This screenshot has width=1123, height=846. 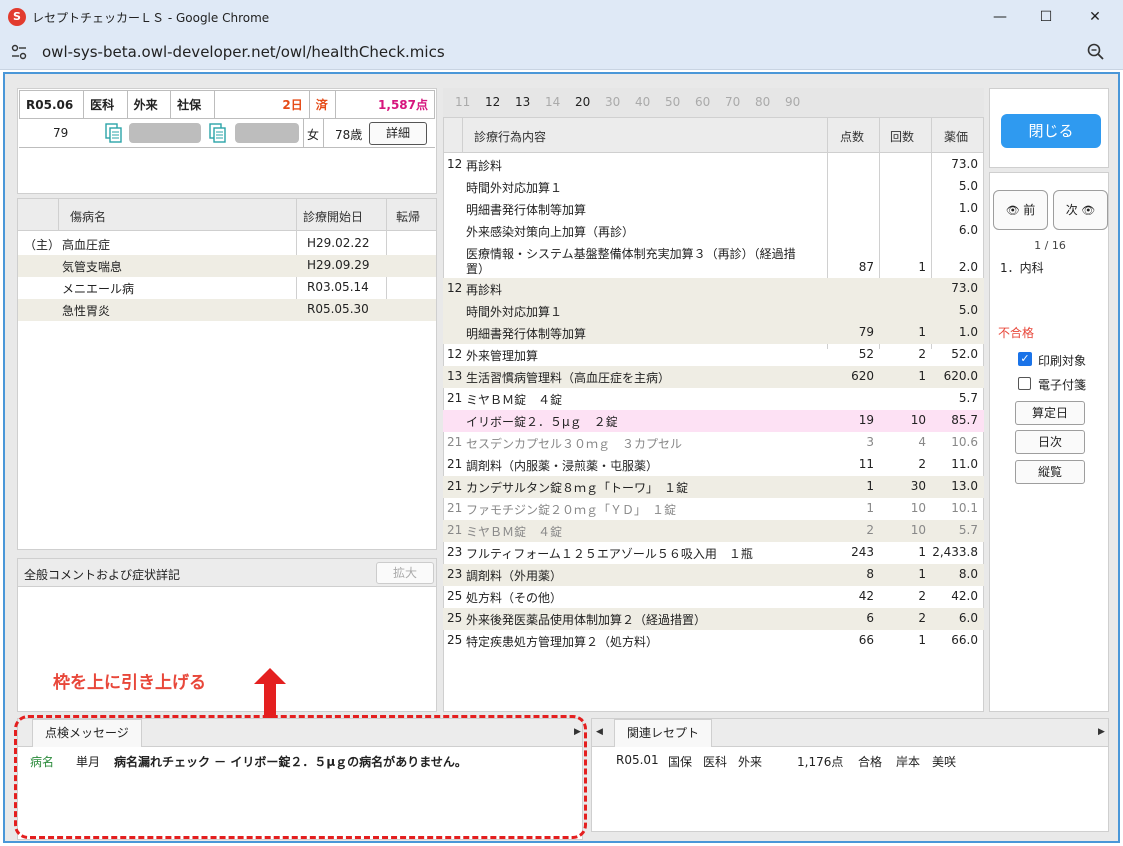 What do you see at coordinates (713, 619) in the screenshot?
I see `treatment-row: 25 外来後発医薬品使用体制加算２（経過措置） 6 2 6.0` at bounding box center [713, 619].